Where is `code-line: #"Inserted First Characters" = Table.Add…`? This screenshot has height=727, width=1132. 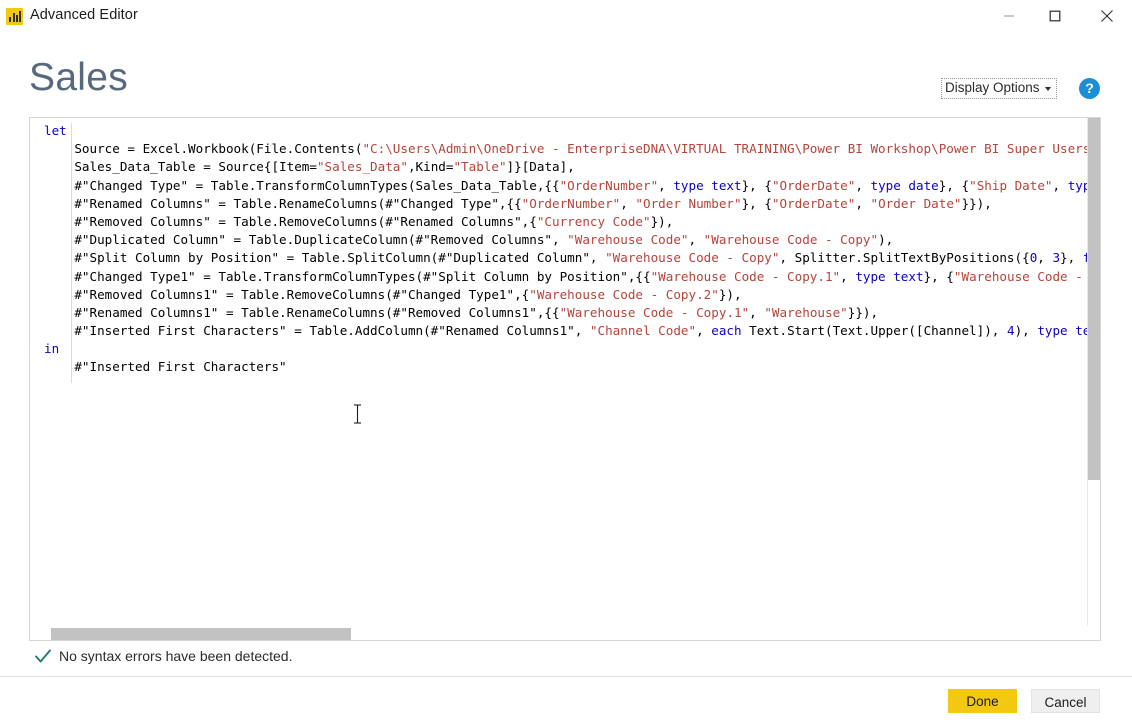
code-line: #"Inserted First Characters" = Table.Add… is located at coordinates (572, 331).